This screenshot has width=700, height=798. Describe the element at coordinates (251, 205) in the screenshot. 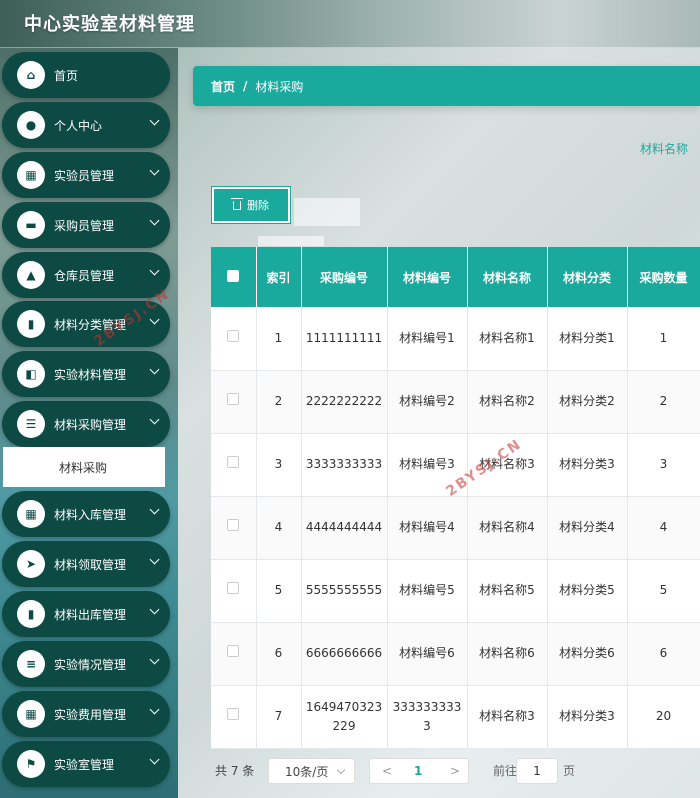

I see `delete-button: 删除` at that location.